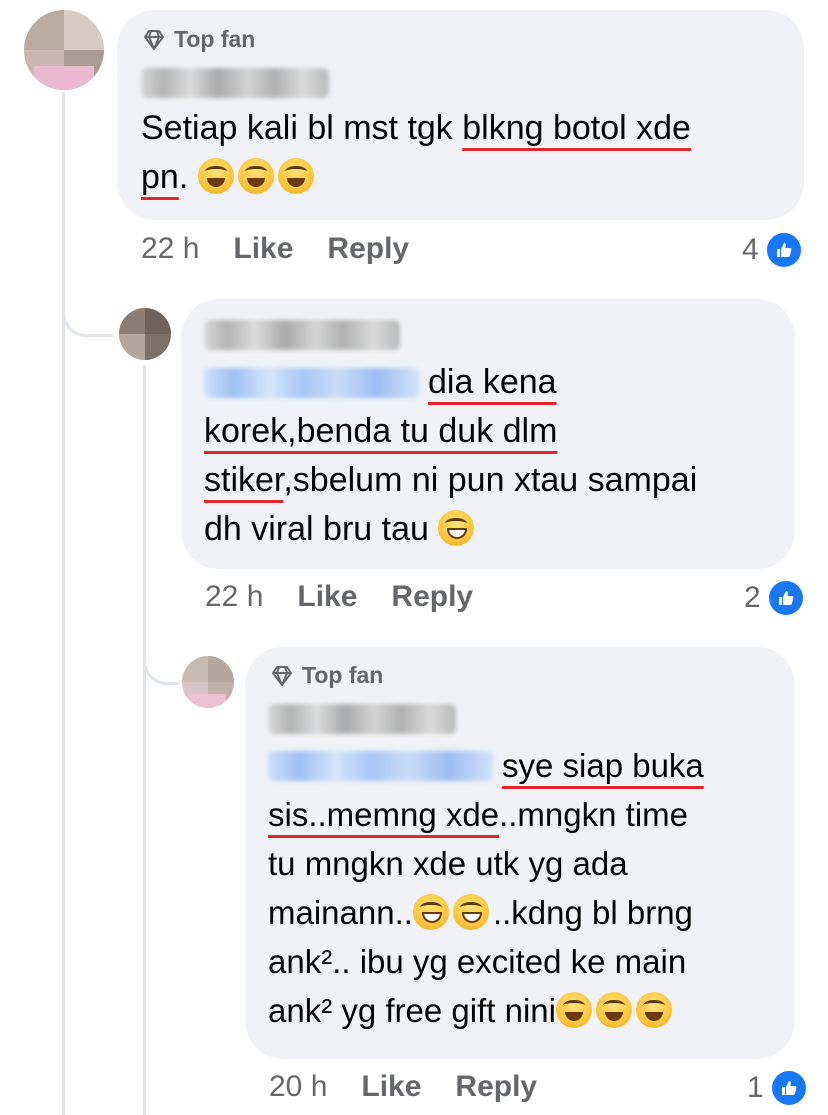 This screenshot has height=1115, width=828. I want to click on reaction-summary: 2, so click(774, 598).